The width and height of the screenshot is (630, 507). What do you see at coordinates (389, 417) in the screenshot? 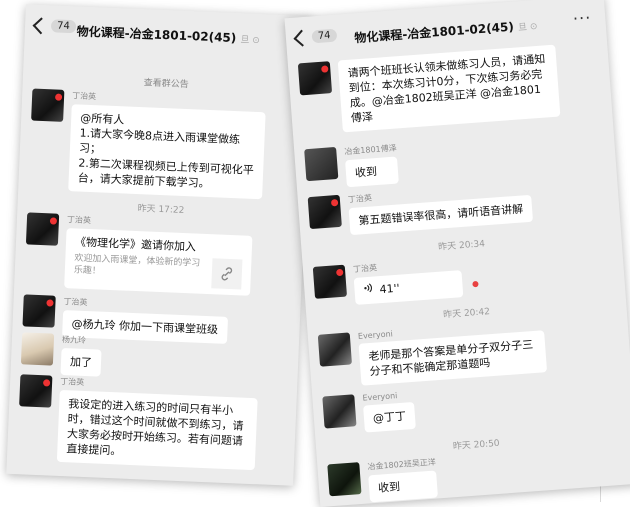
I see `message-bubble: @丁丁` at bounding box center [389, 417].